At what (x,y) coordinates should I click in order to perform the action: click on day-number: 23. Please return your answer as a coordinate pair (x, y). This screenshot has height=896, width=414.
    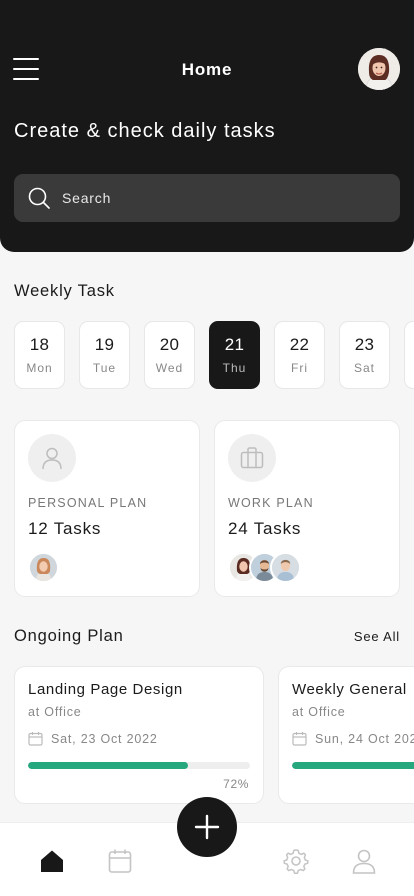
    Looking at the image, I should click on (364, 344).